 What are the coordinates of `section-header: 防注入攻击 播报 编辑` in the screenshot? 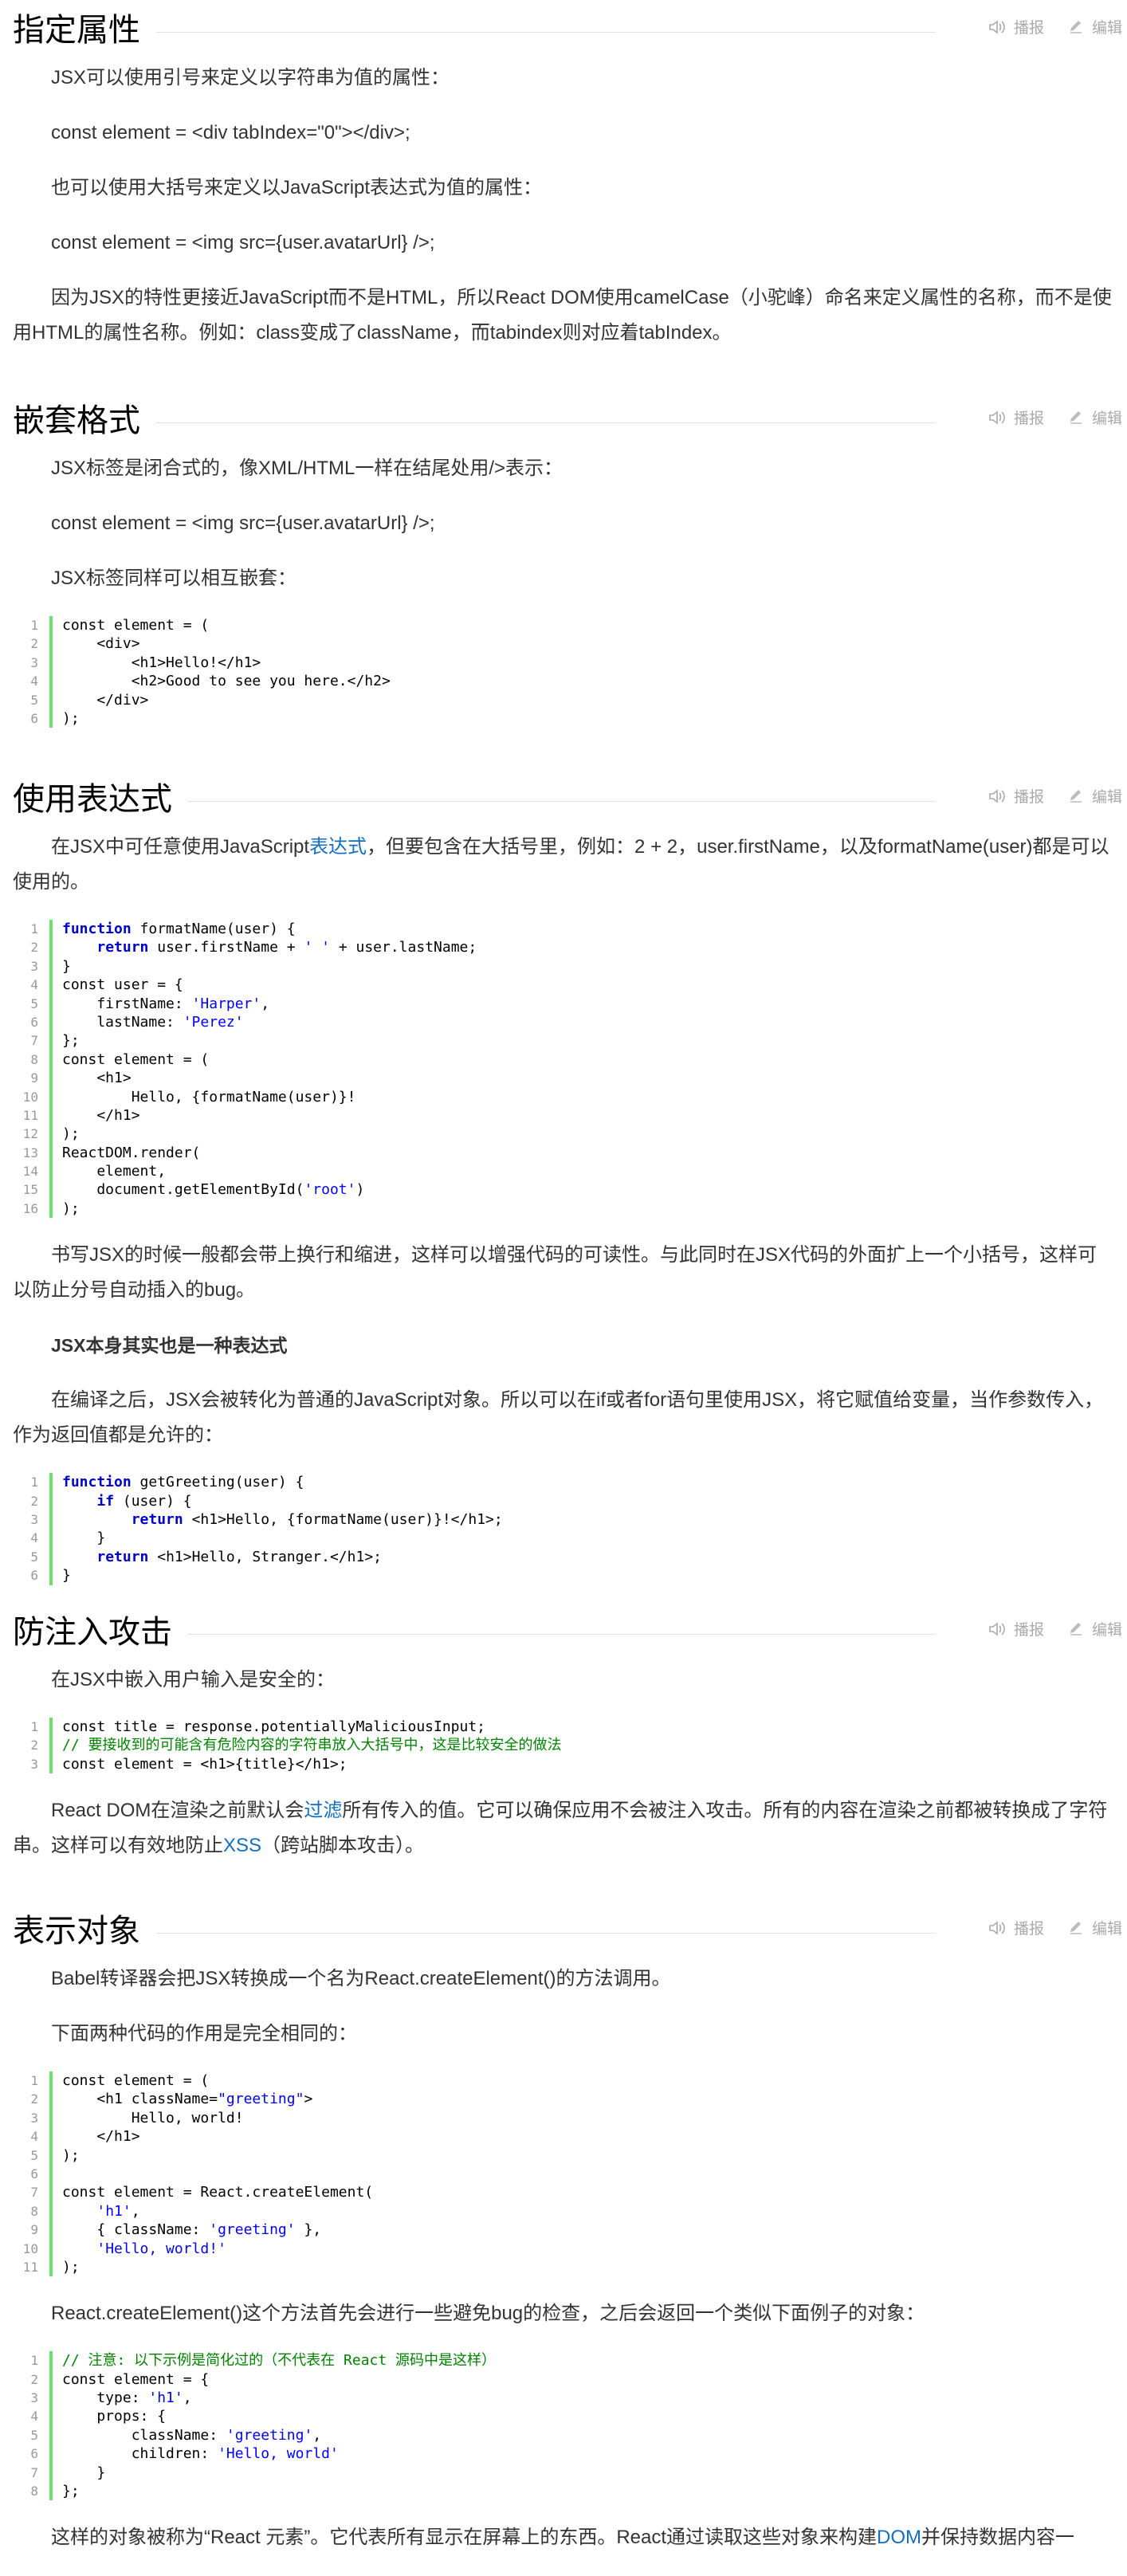 It's located at (563, 1630).